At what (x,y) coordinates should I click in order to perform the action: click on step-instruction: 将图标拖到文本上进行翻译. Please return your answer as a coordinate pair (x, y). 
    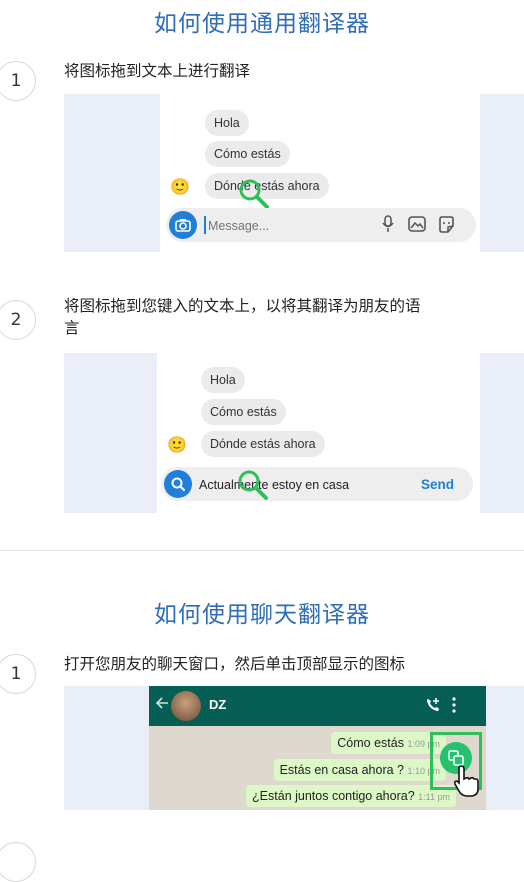
    Looking at the image, I should click on (157, 71).